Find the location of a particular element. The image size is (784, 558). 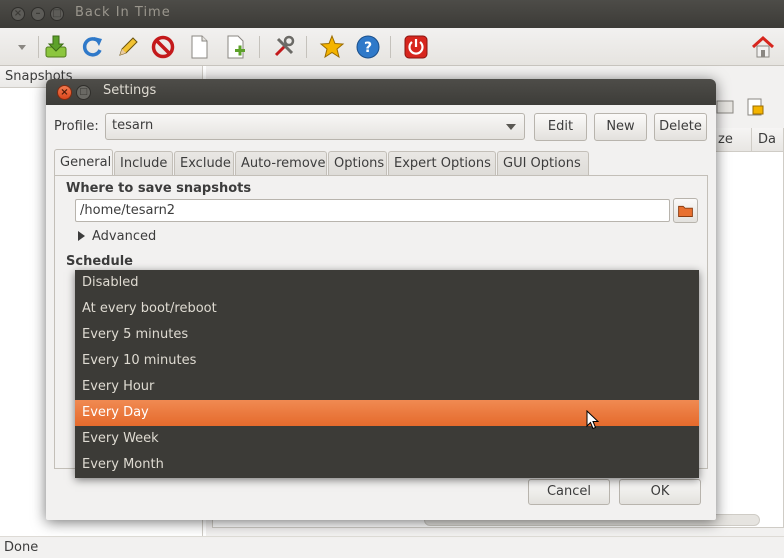

status-text: Done is located at coordinates (21, 547).